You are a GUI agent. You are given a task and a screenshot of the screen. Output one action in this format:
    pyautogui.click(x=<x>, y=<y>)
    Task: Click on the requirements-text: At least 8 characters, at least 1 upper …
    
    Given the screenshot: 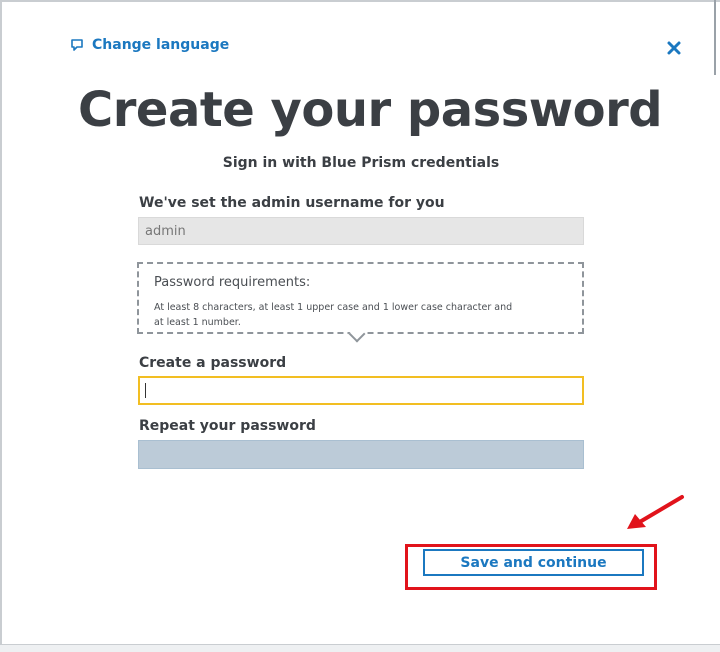 What is the action you would take?
    pyautogui.click(x=333, y=315)
    